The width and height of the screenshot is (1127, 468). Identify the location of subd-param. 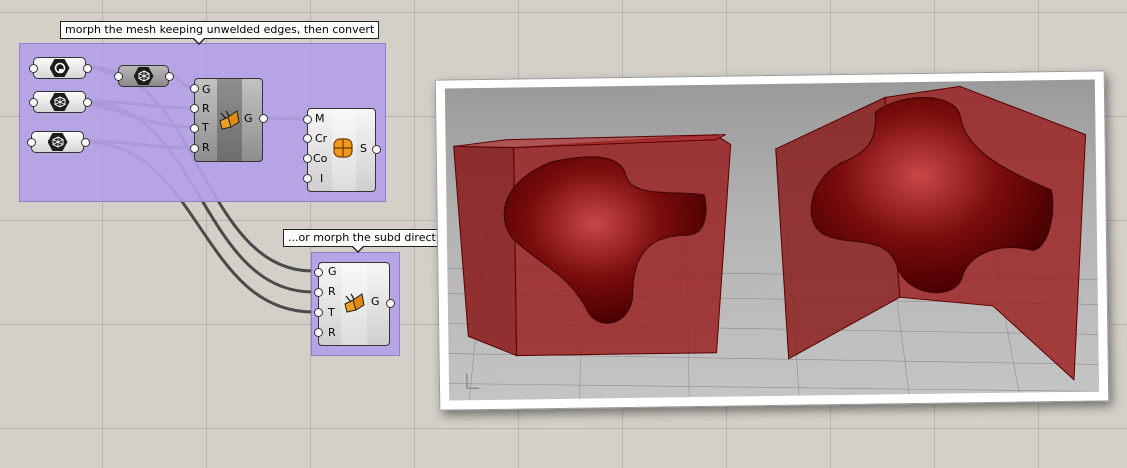
(59, 68).